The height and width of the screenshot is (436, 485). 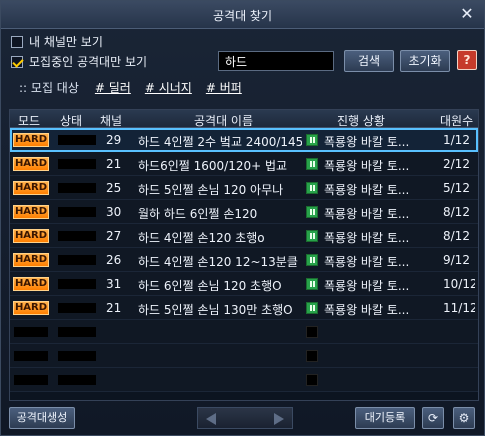 I want to click on row-raid-name: 하드 5인쩔 손님 120 아무나, so click(x=211, y=190).